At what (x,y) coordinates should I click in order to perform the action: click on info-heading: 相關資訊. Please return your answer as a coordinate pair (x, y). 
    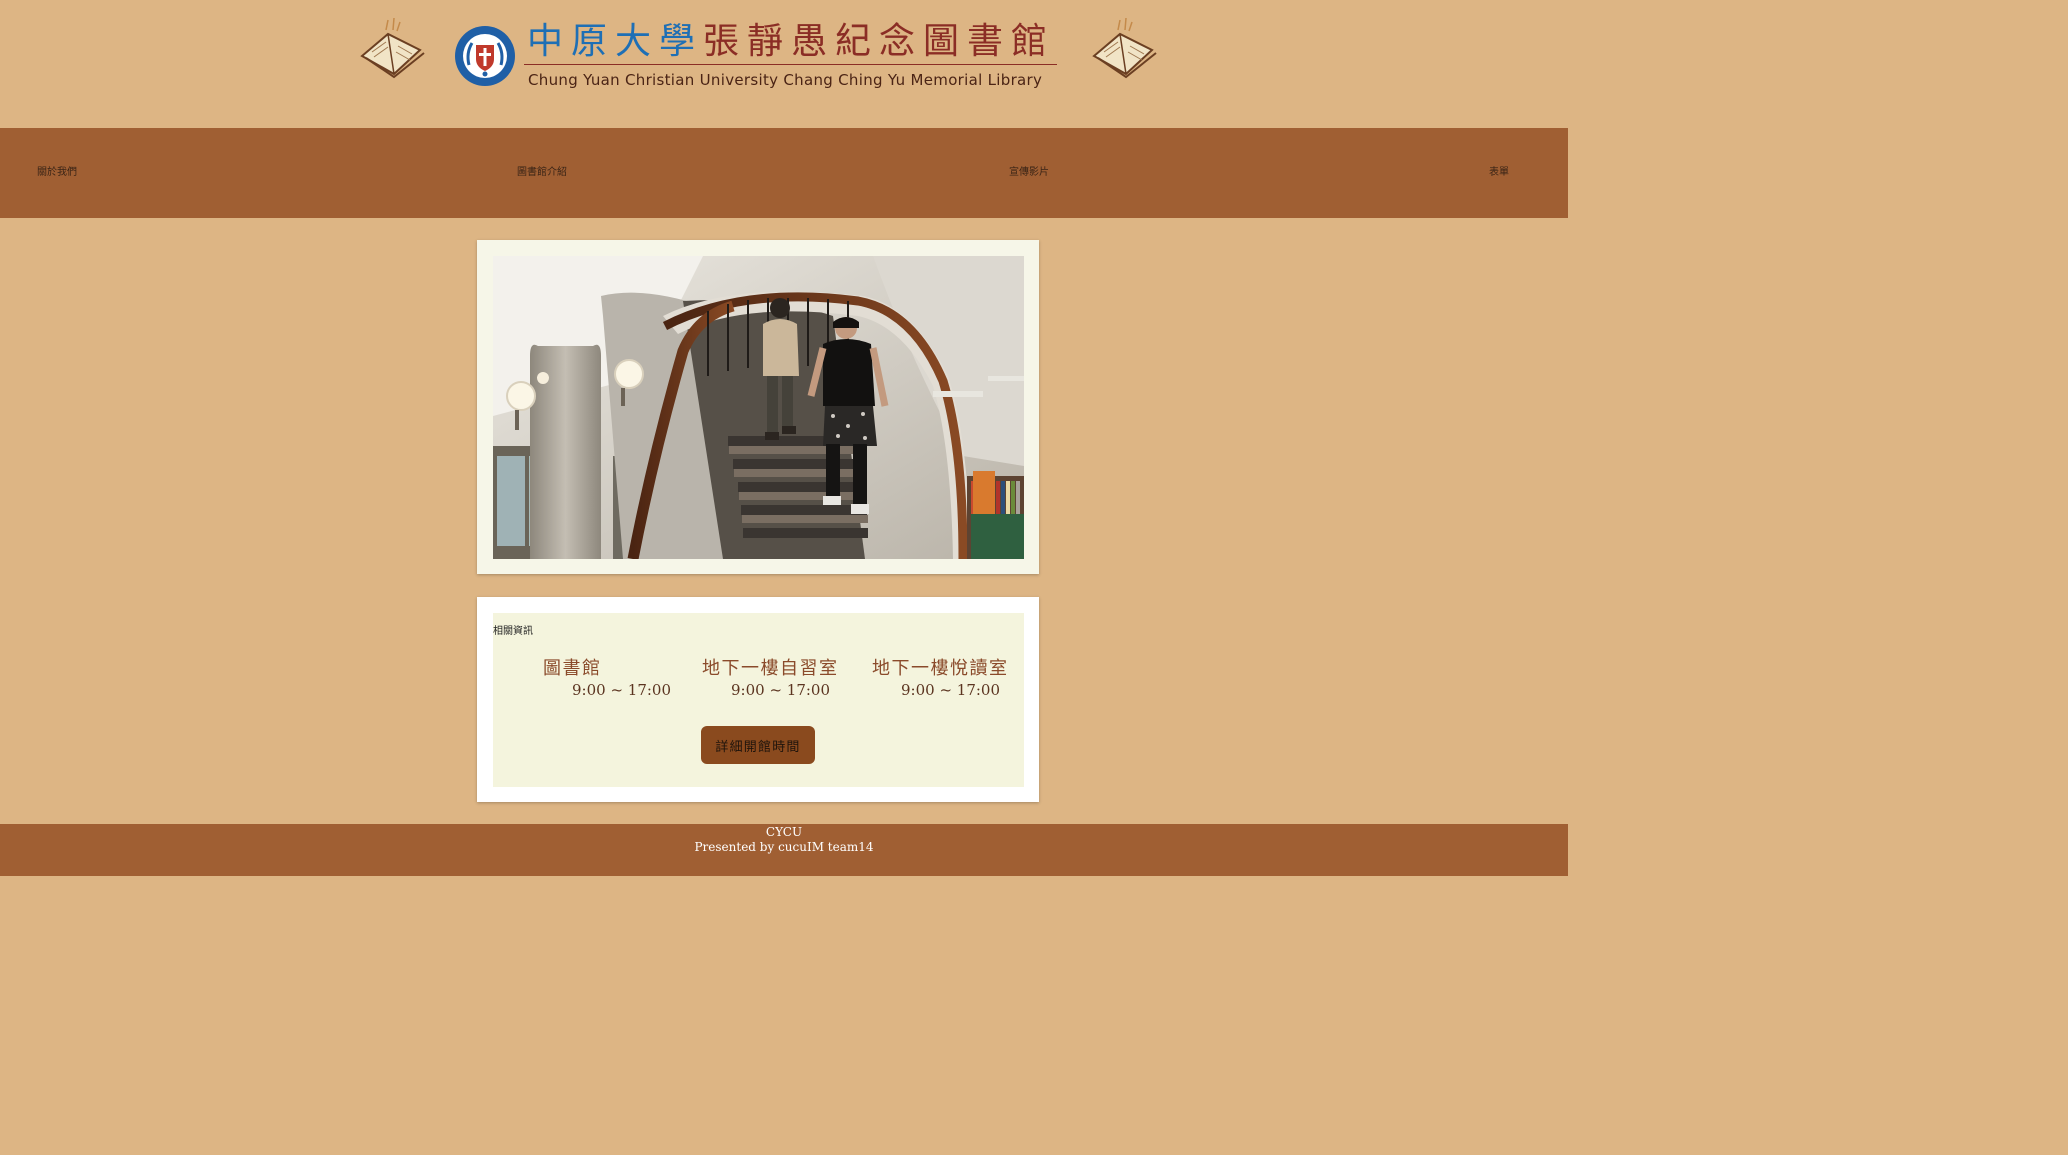
    Looking at the image, I should click on (513, 631).